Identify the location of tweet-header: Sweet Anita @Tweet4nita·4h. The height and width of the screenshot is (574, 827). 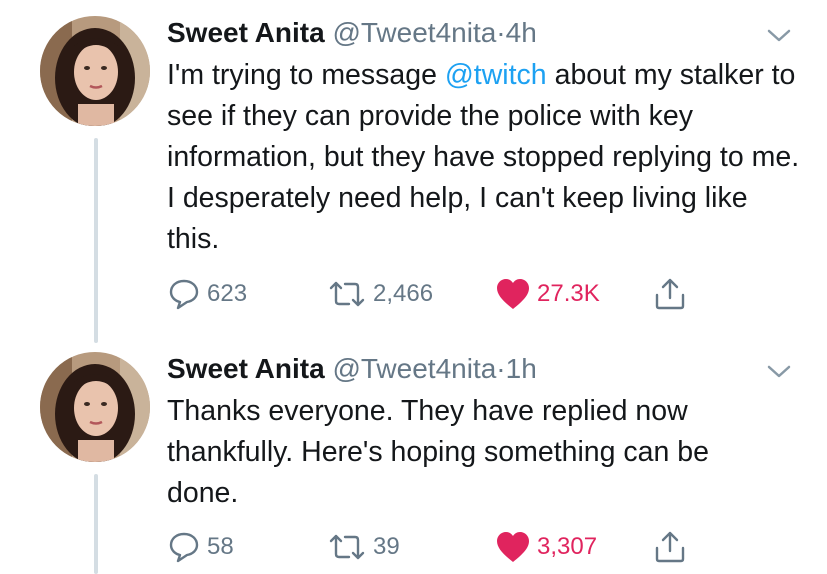
(352, 33).